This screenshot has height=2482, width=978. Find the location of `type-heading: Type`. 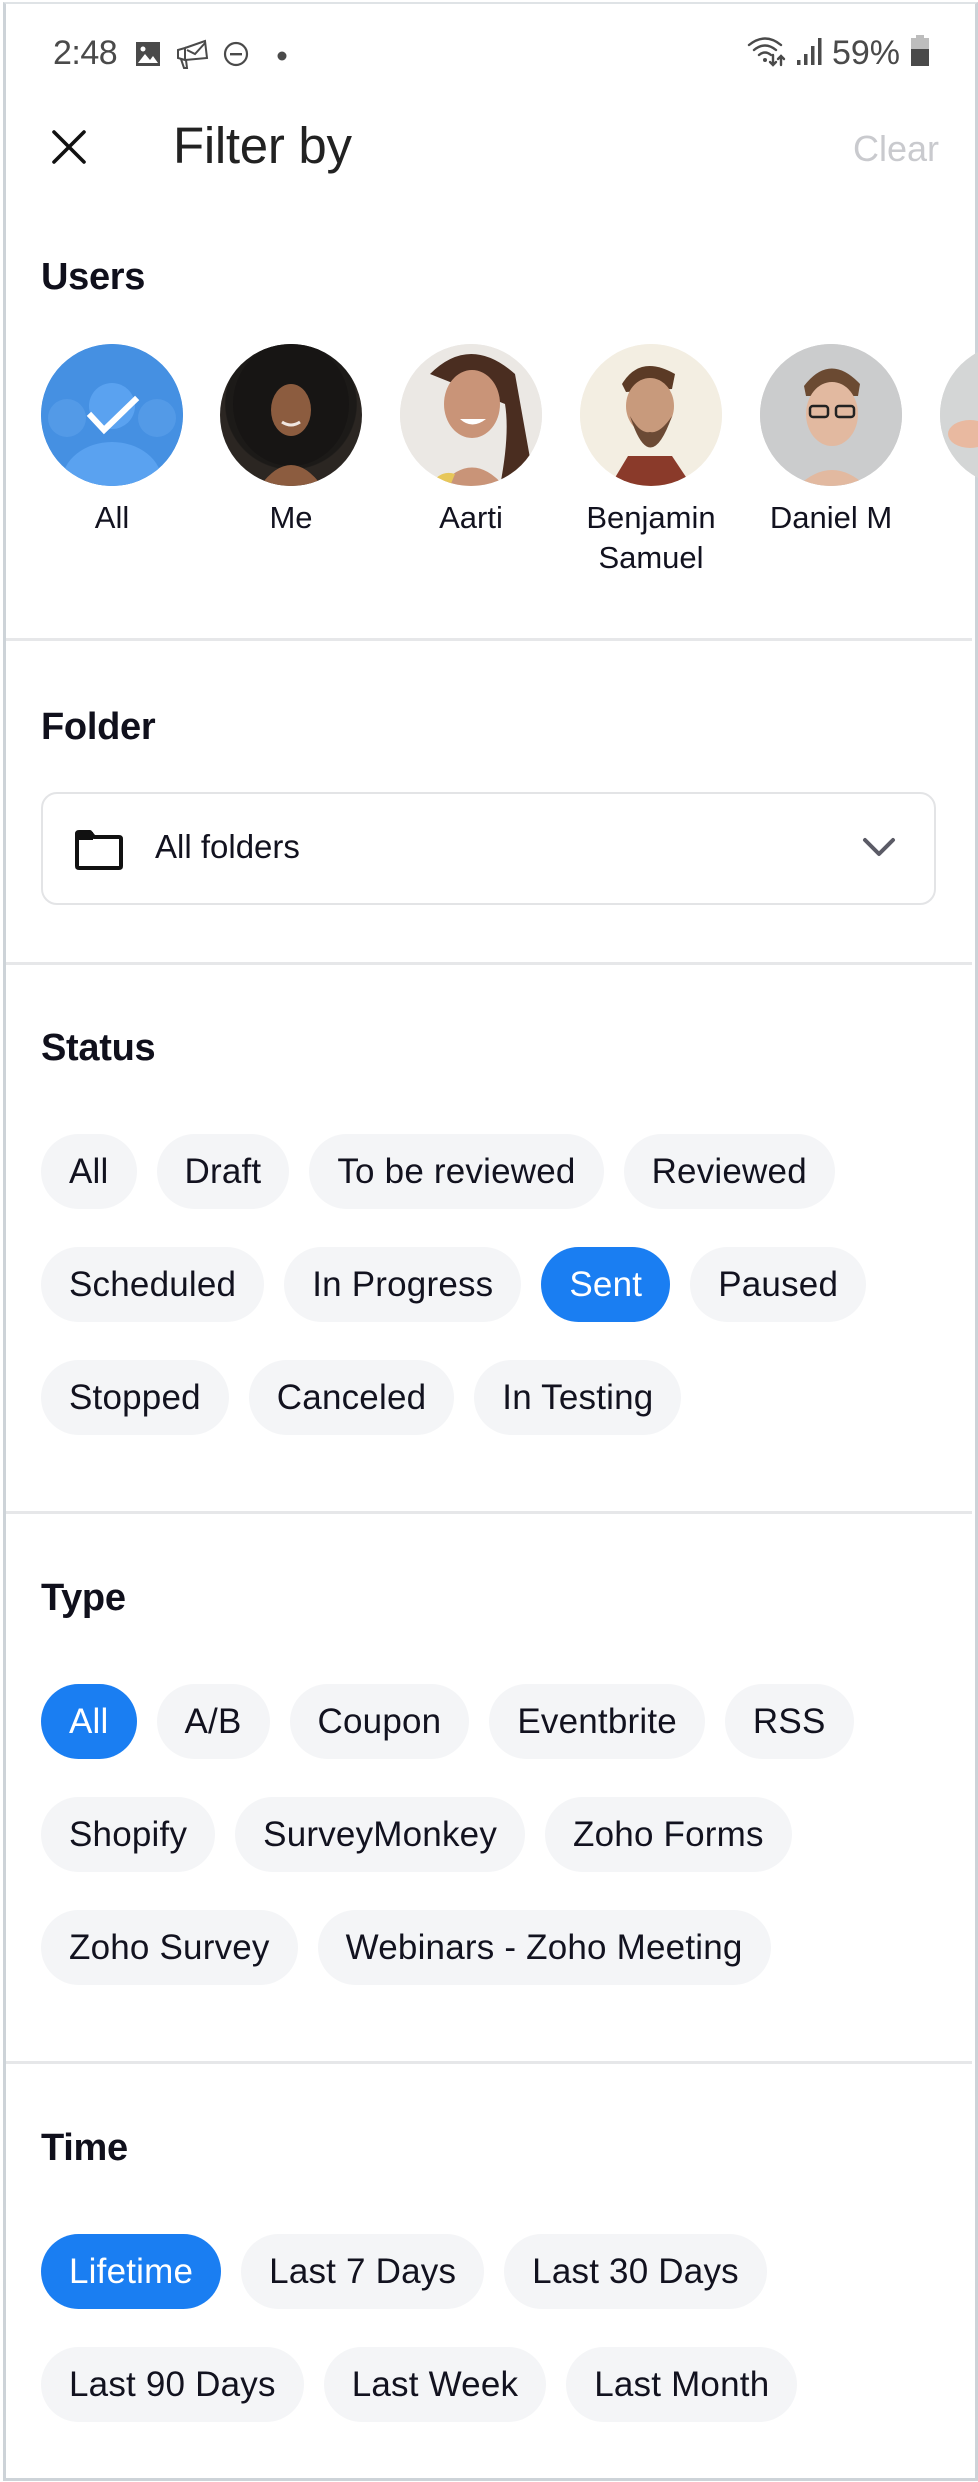

type-heading: Type is located at coordinates (83, 1598).